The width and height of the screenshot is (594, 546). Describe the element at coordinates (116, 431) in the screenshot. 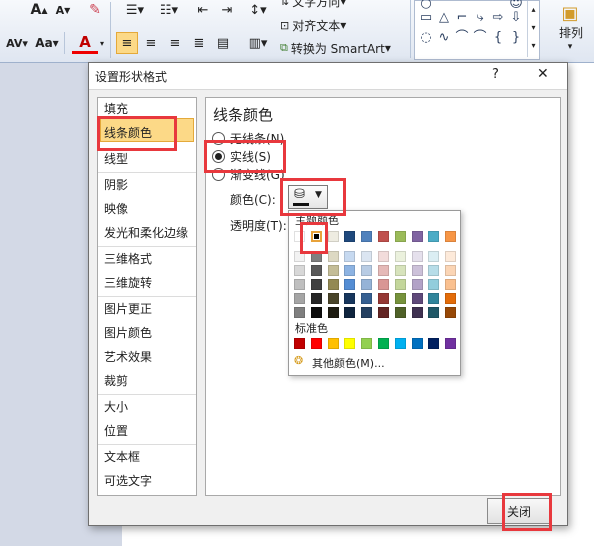

I see `nav-item-position: 位置` at that location.